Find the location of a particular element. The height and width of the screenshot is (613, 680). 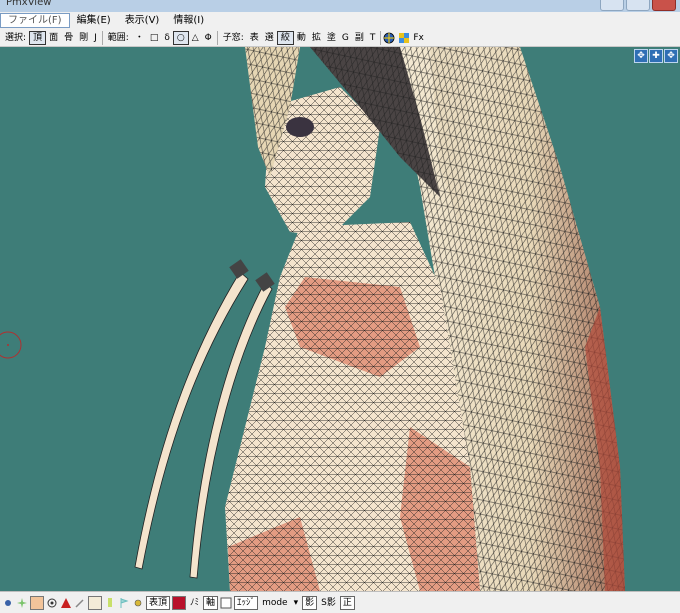

menu-file: ファイル(F) is located at coordinates (35, 20).